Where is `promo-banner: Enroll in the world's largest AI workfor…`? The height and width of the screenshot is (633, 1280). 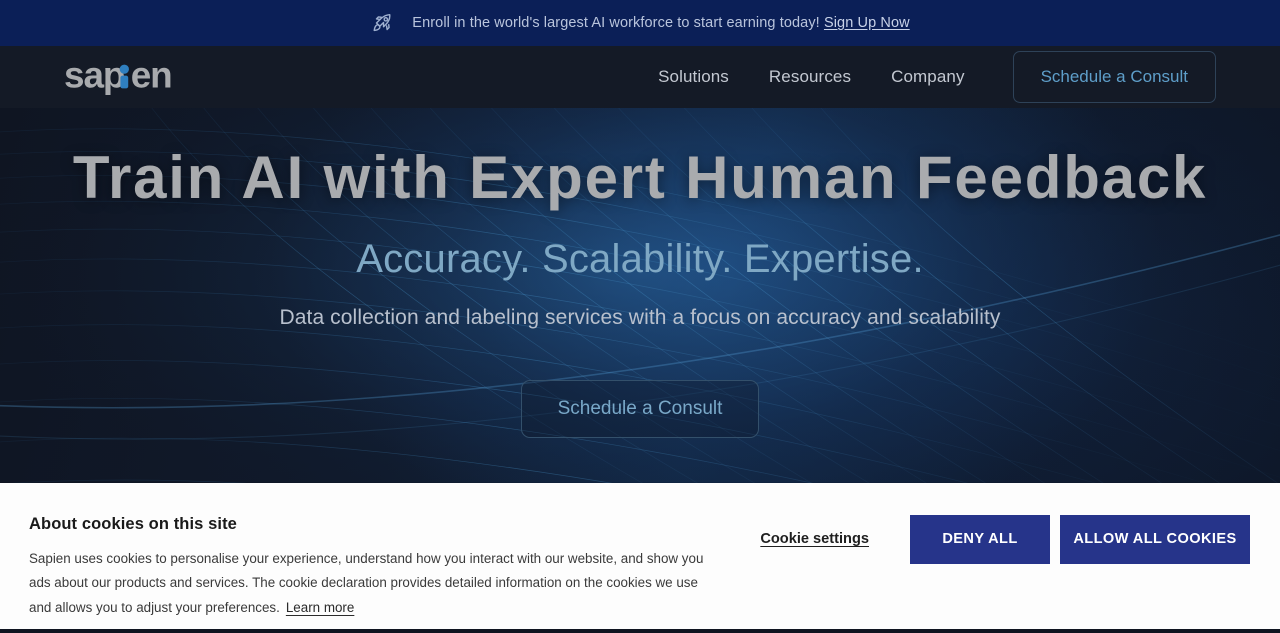
promo-banner: Enroll in the world's largest AI workfor… is located at coordinates (640, 23).